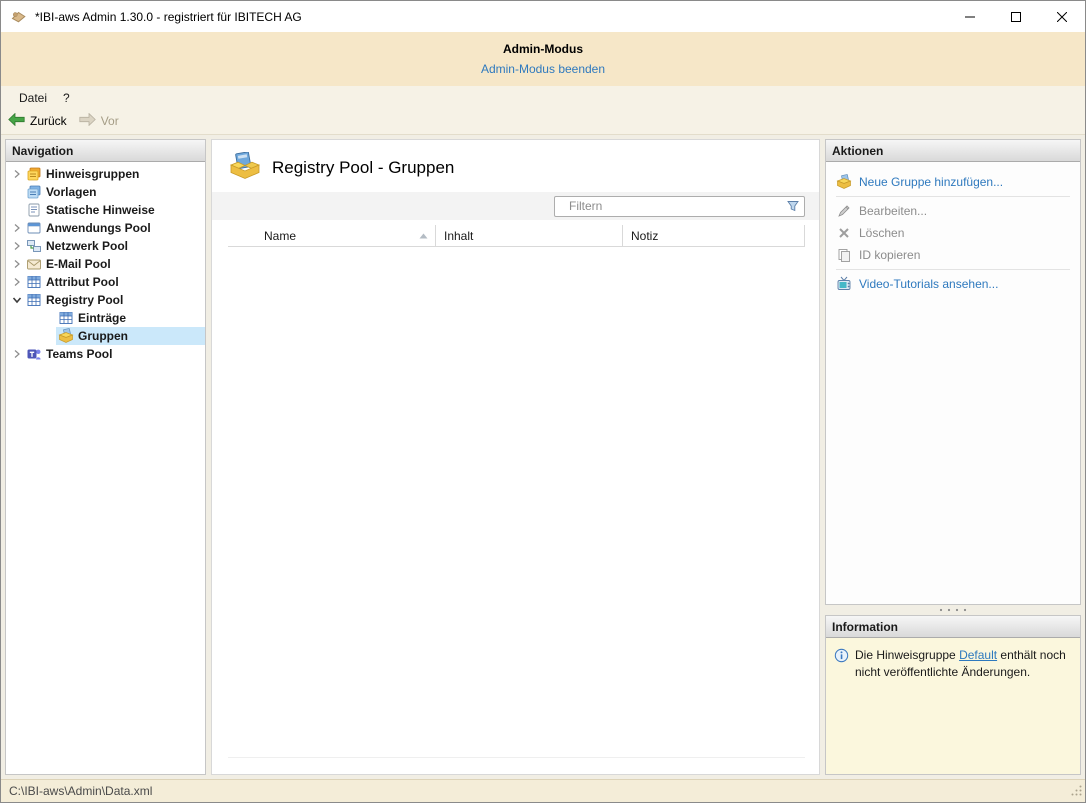 The width and height of the screenshot is (1086, 803). I want to click on information-text-before: Die Hinweisgruppe, so click(907, 655).